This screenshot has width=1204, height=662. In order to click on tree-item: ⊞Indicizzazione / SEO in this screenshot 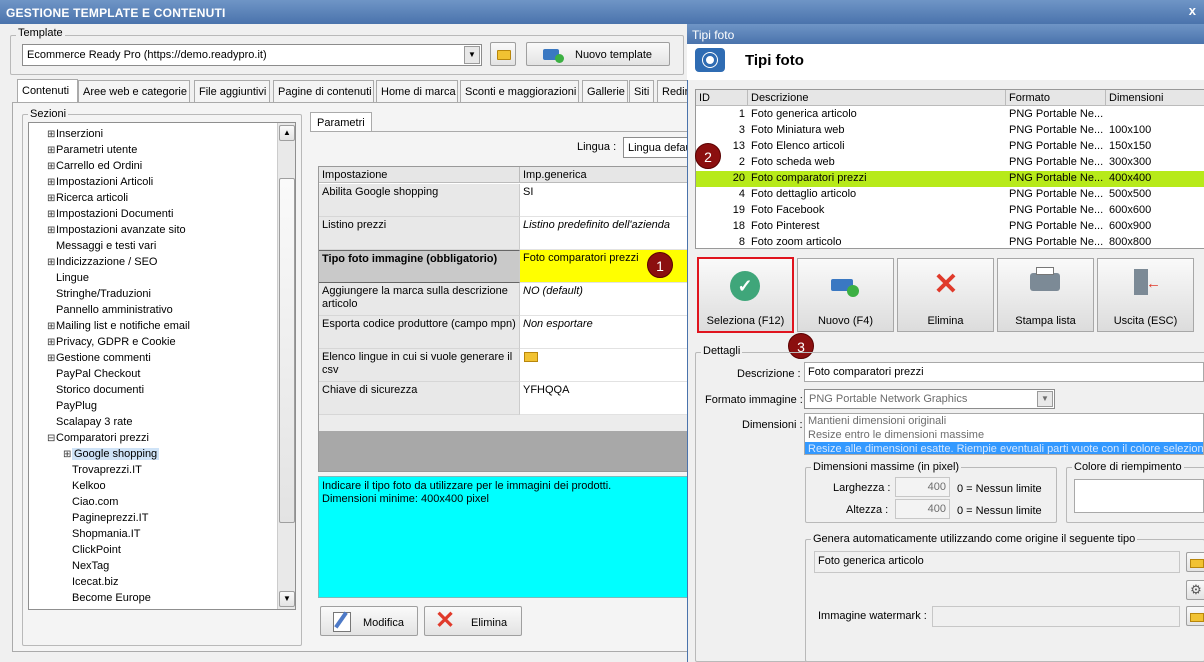, I will do `click(102, 262)`.